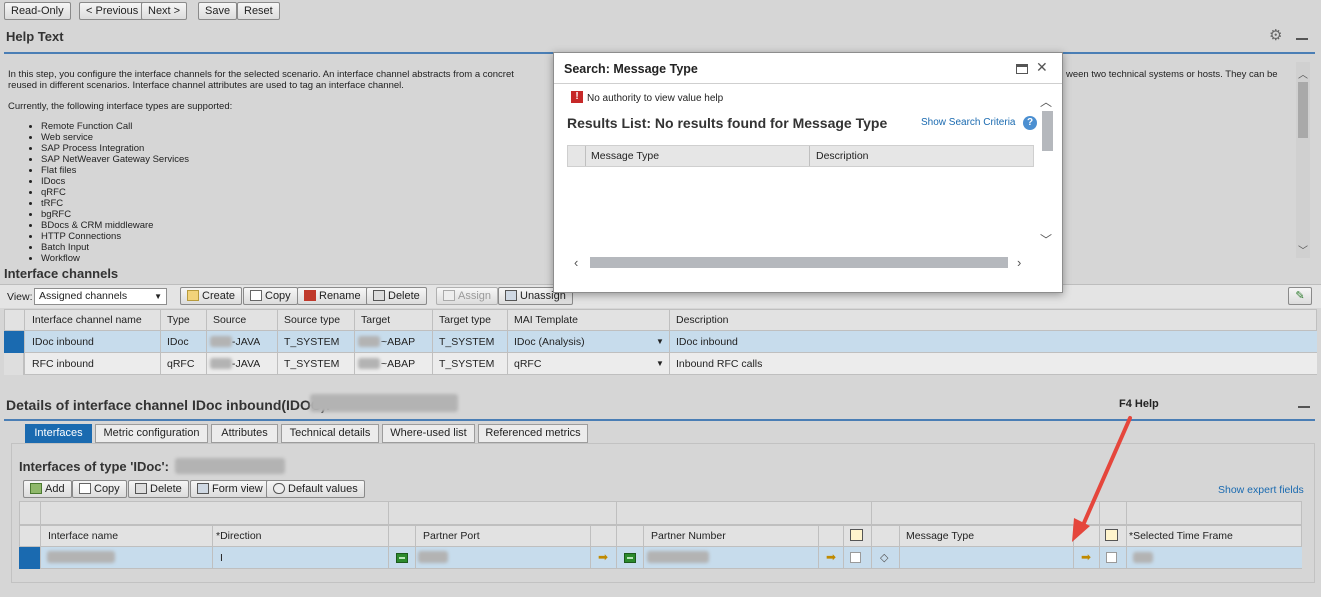 The width and height of the screenshot is (1321, 597). What do you see at coordinates (631, 69) in the screenshot?
I see `dialog-title: Search: Message Type` at bounding box center [631, 69].